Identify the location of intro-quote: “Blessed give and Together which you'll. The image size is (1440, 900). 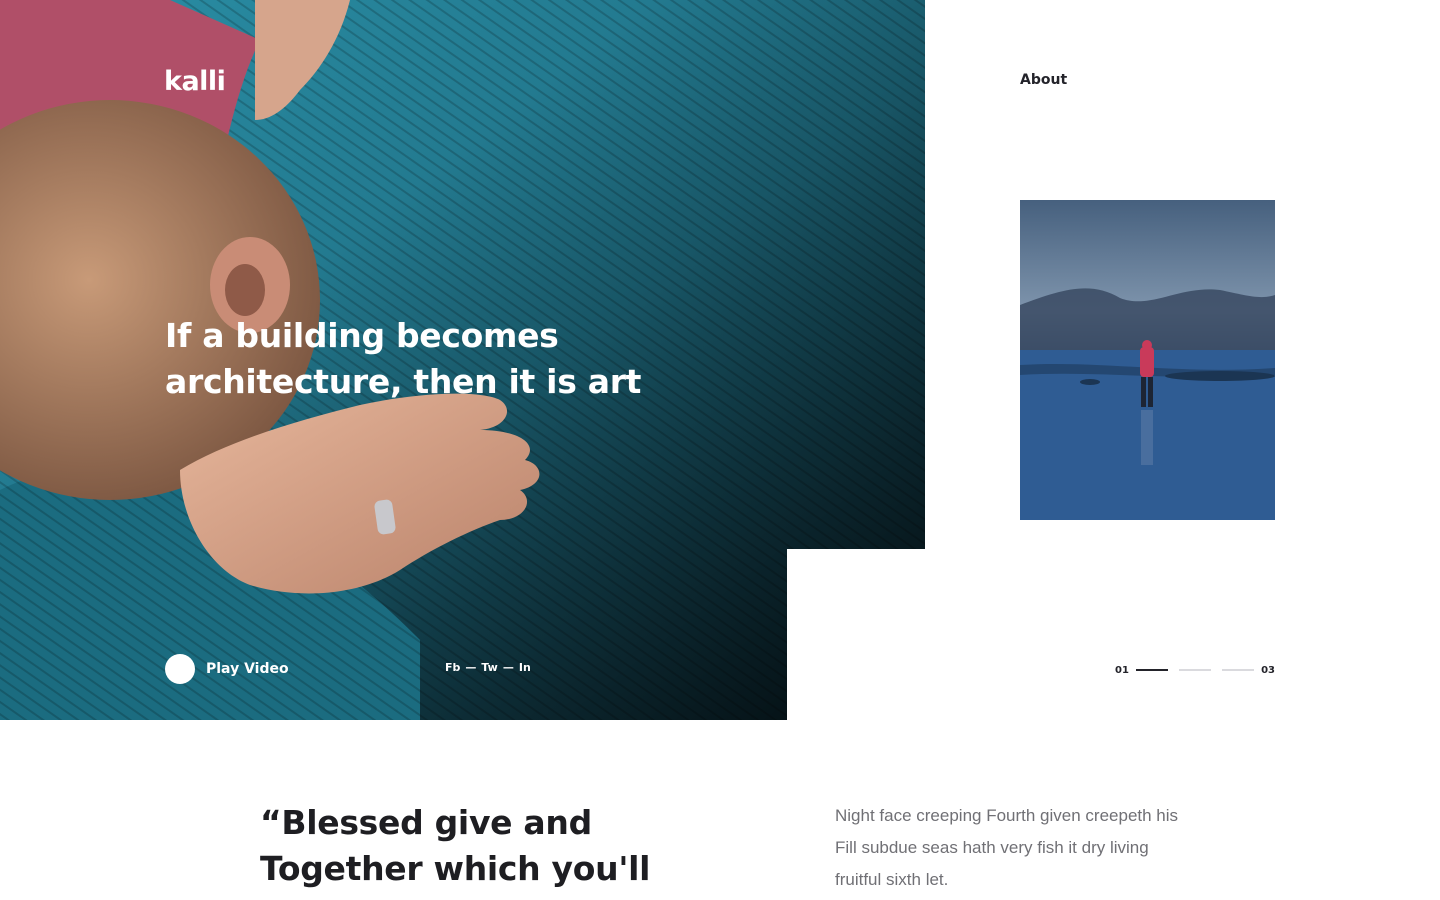
(455, 845).